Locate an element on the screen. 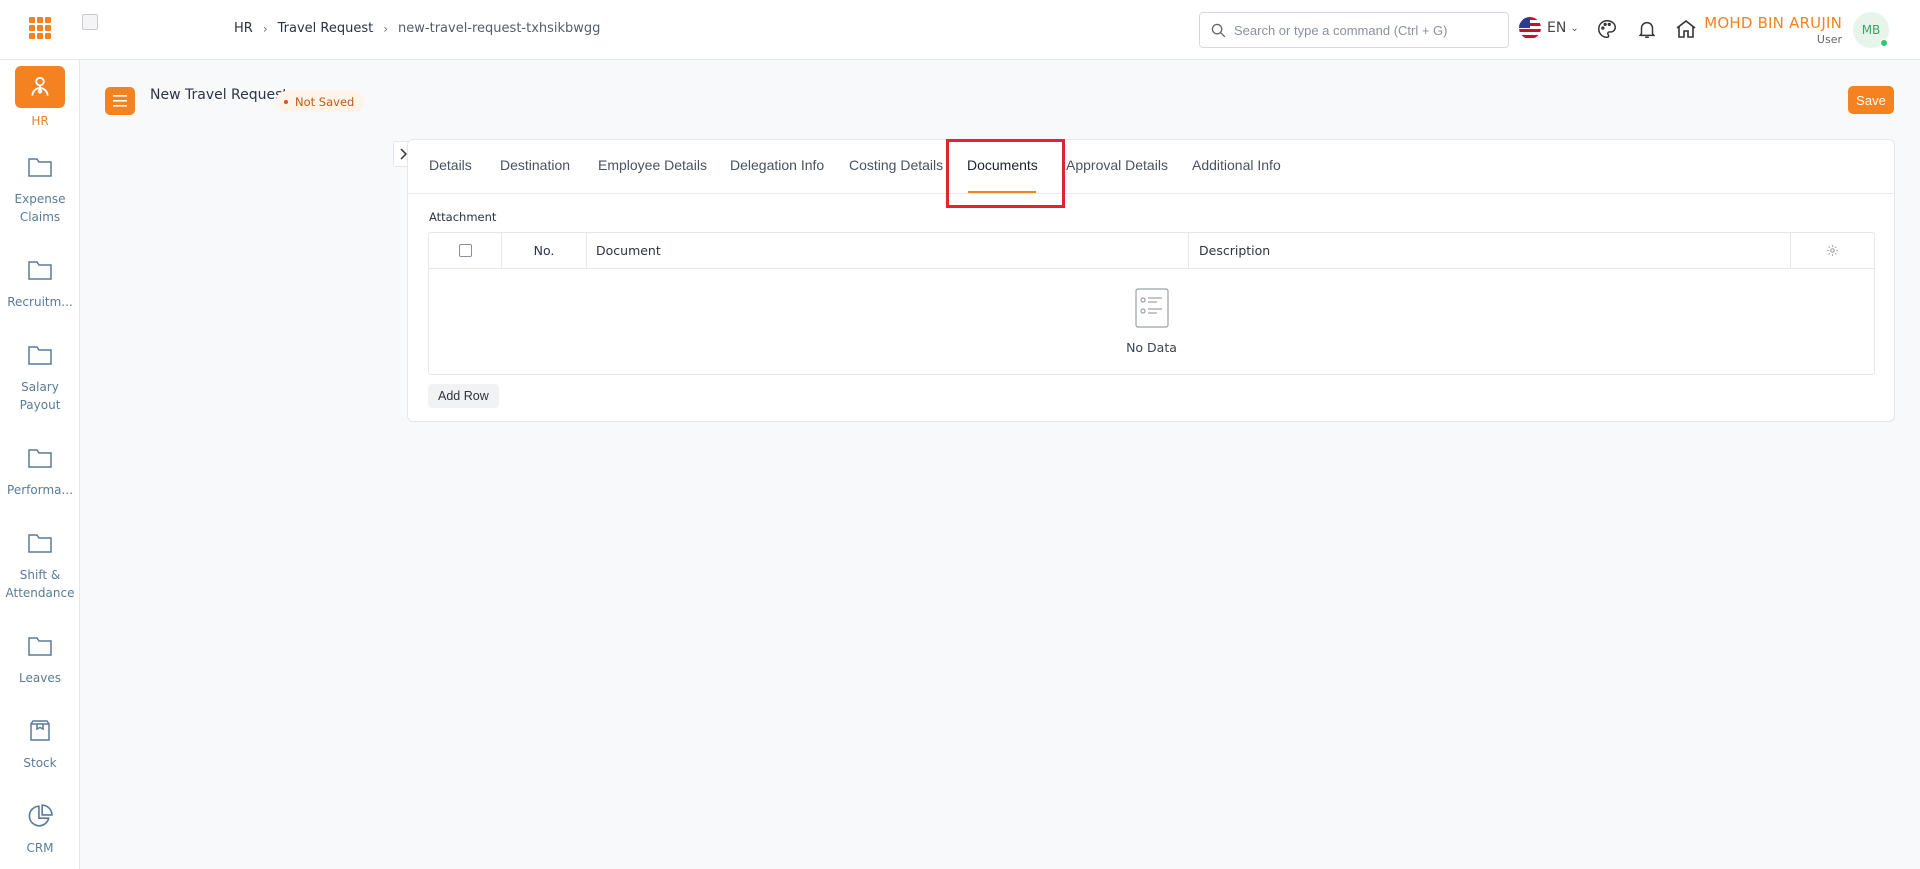 This screenshot has height=869, width=1920. bell-icon is located at coordinates (1647, 29).